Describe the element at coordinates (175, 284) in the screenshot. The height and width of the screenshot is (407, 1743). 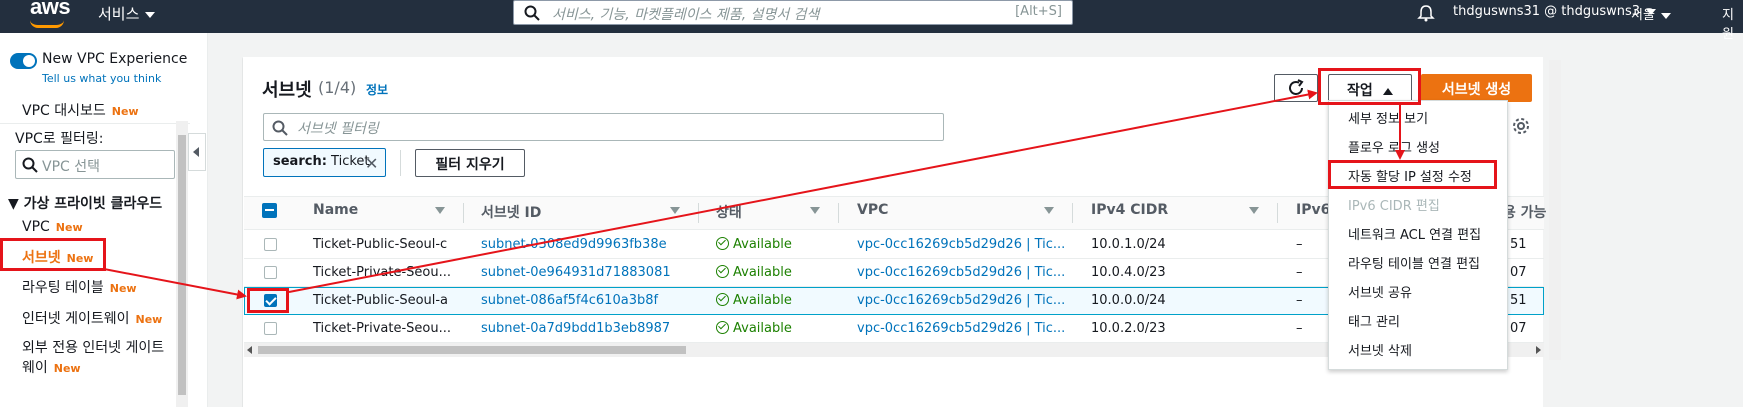
I see `annotation-arrow` at that location.